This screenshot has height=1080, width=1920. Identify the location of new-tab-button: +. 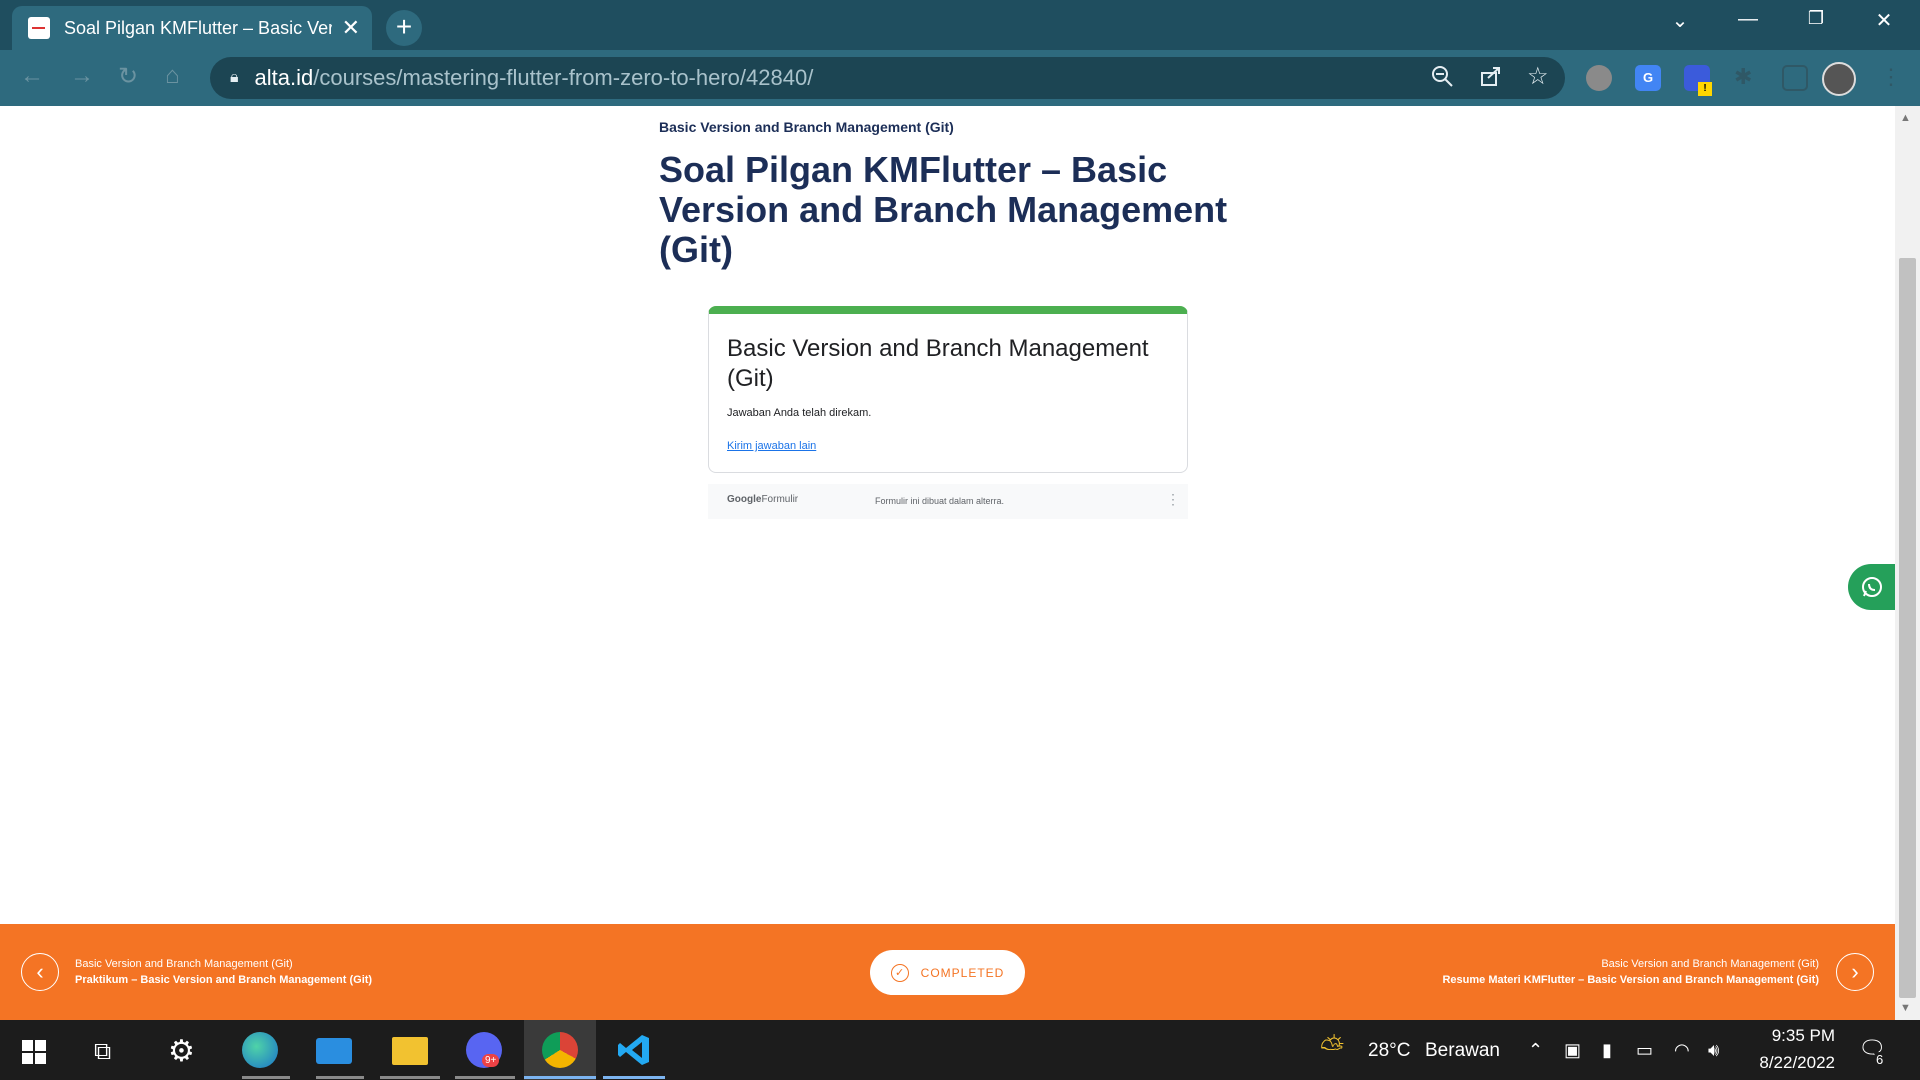
(404, 28).